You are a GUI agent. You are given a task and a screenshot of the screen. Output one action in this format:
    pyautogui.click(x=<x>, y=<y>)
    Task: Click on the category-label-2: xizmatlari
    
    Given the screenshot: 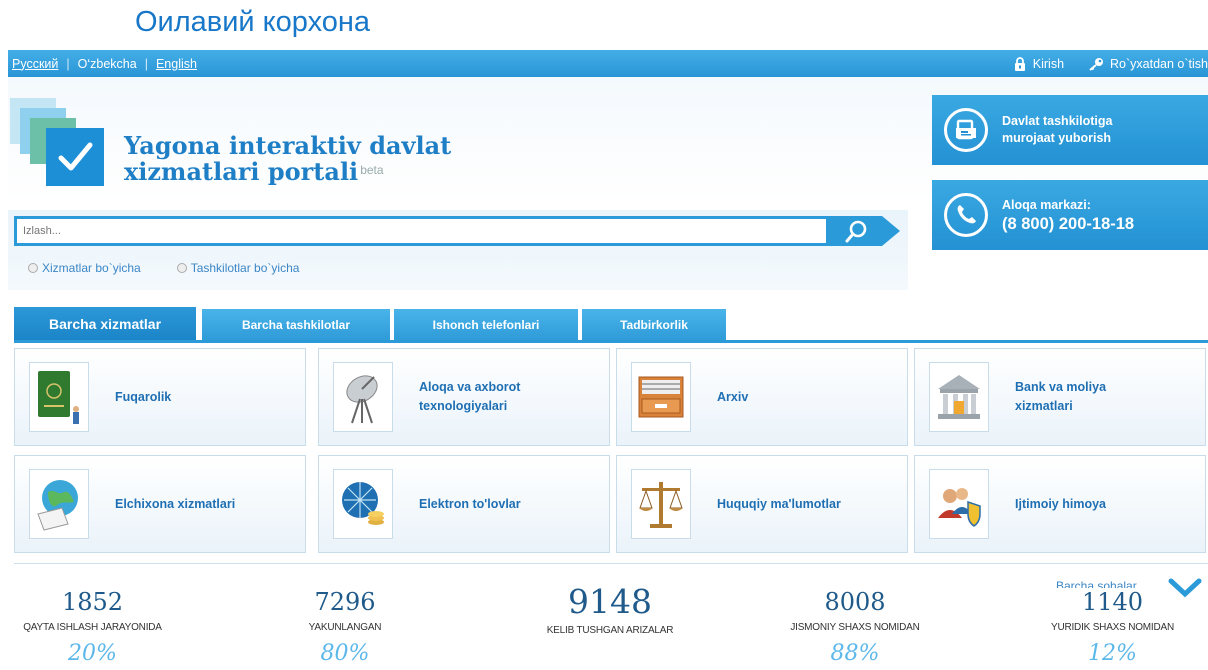 What is the action you would take?
    pyautogui.click(x=1044, y=406)
    